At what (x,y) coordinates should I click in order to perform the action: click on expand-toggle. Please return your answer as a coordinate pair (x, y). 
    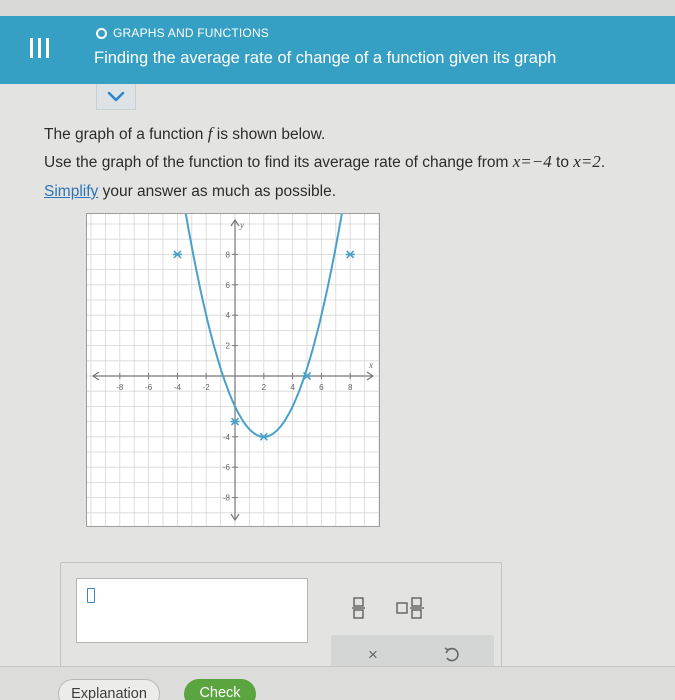
    Looking at the image, I should click on (116, 97).